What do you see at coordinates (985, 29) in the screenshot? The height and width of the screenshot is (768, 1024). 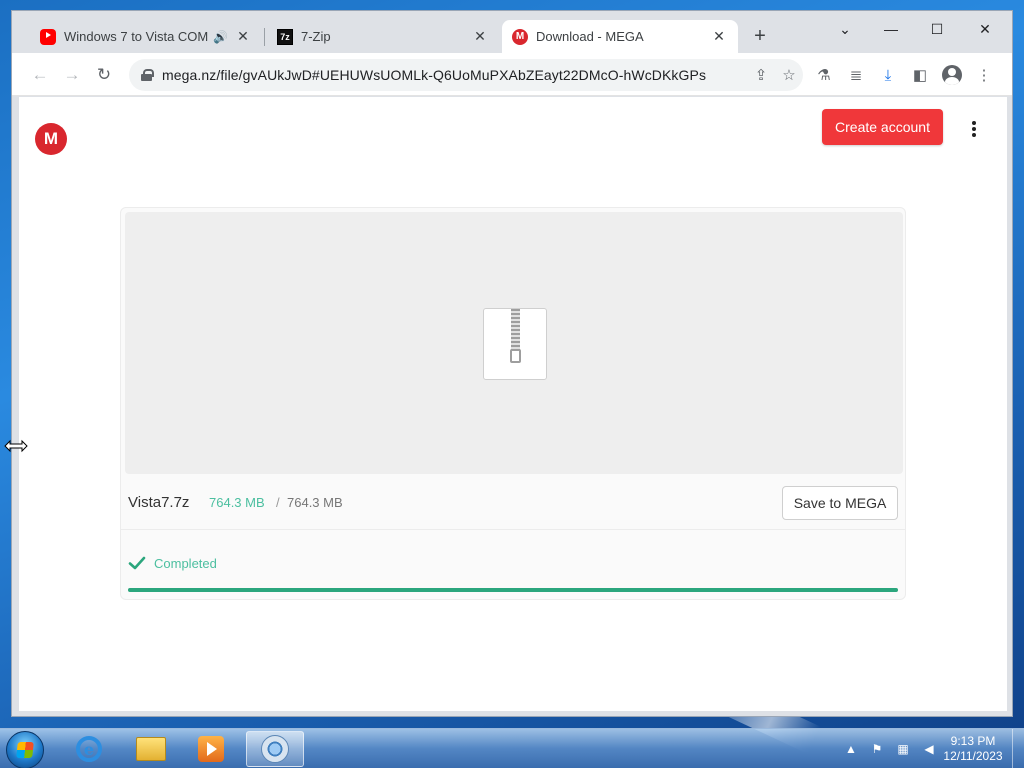 I see `close-window-button: ✕` at bounding box center [985, 29].